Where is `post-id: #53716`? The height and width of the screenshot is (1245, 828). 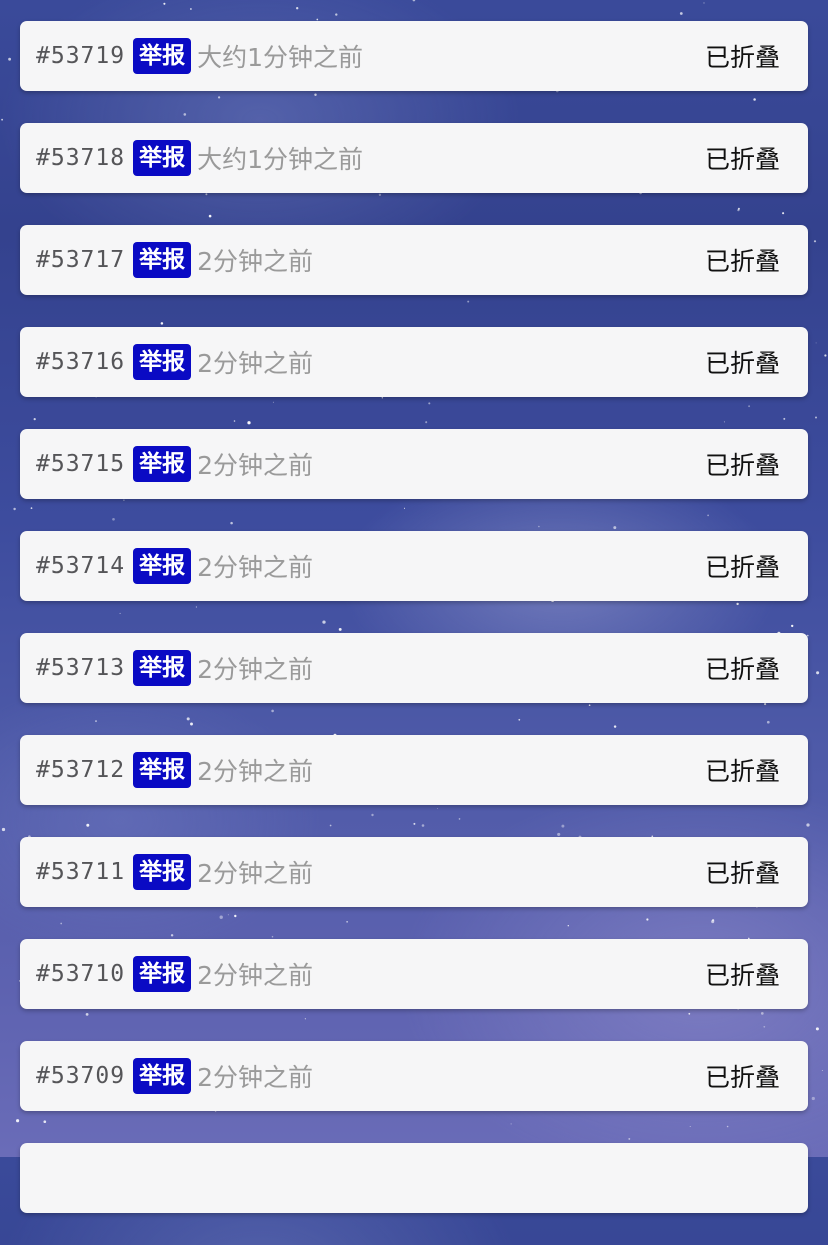
post-id: #53716 is located at coordinates (81, 362).